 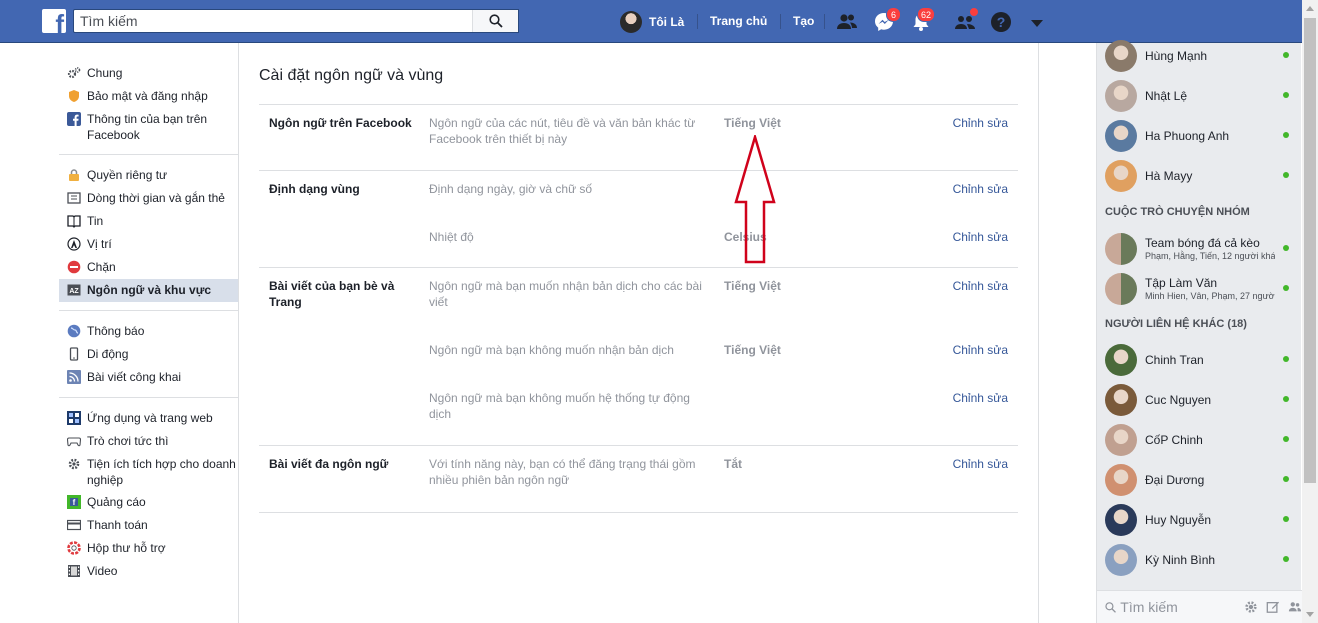 What do you see at coordinates (1200, 480) in the screenshot?
I see `contact-item: Đại Dương` at bounding box center [1200, 480].